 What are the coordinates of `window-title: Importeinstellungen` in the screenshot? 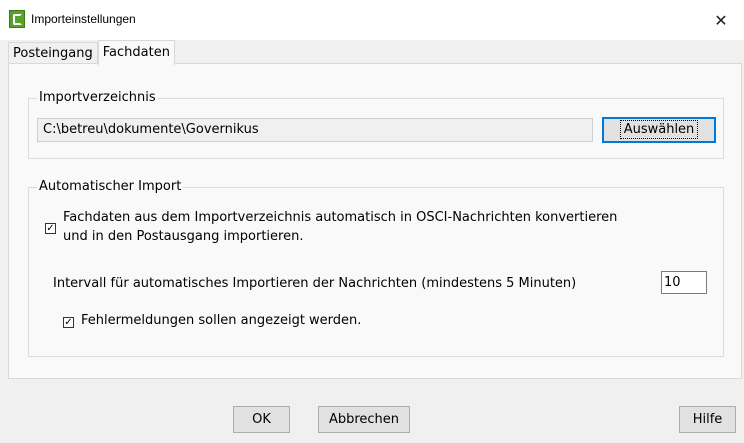 It's located at (83, 19).